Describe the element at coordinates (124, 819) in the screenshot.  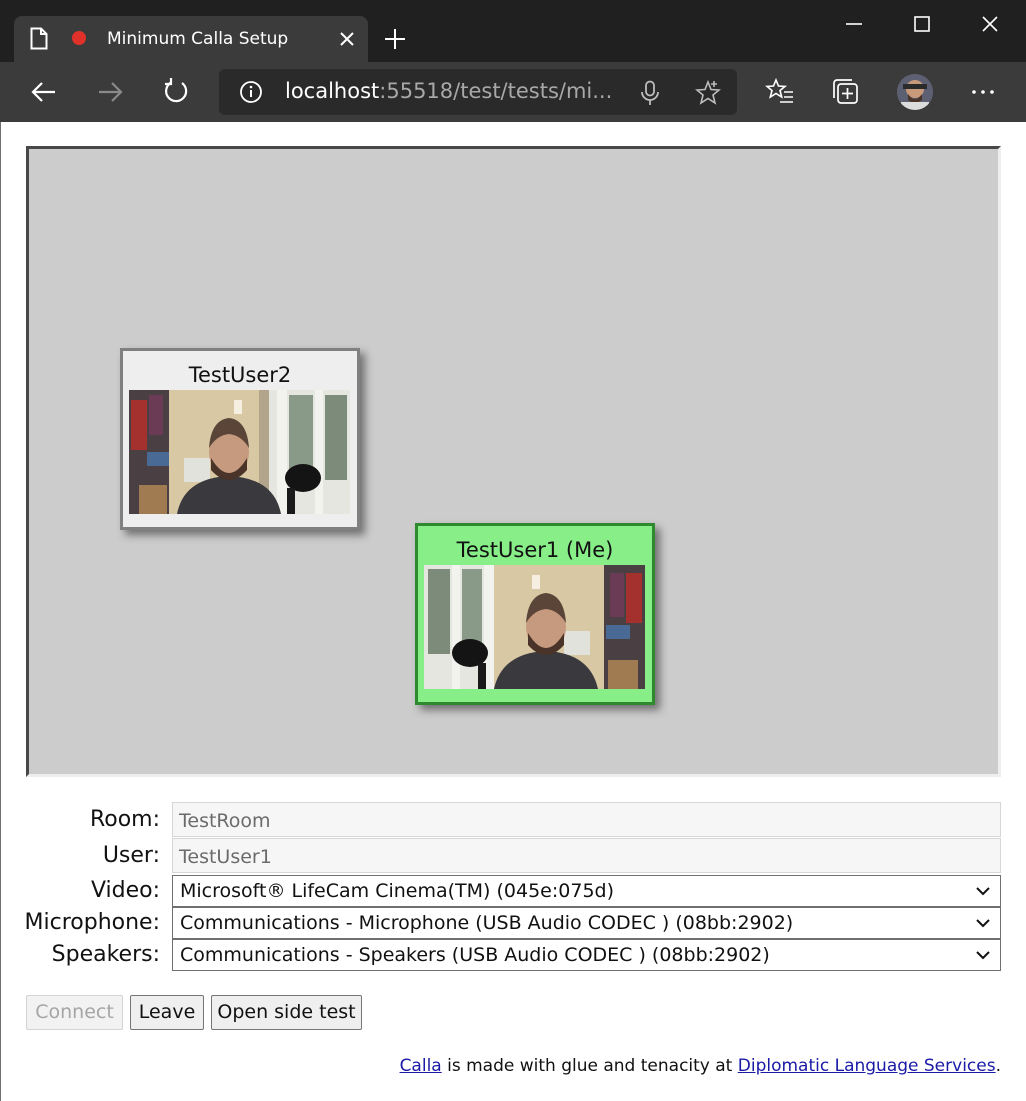
I see `room-label: Room:` at that location.